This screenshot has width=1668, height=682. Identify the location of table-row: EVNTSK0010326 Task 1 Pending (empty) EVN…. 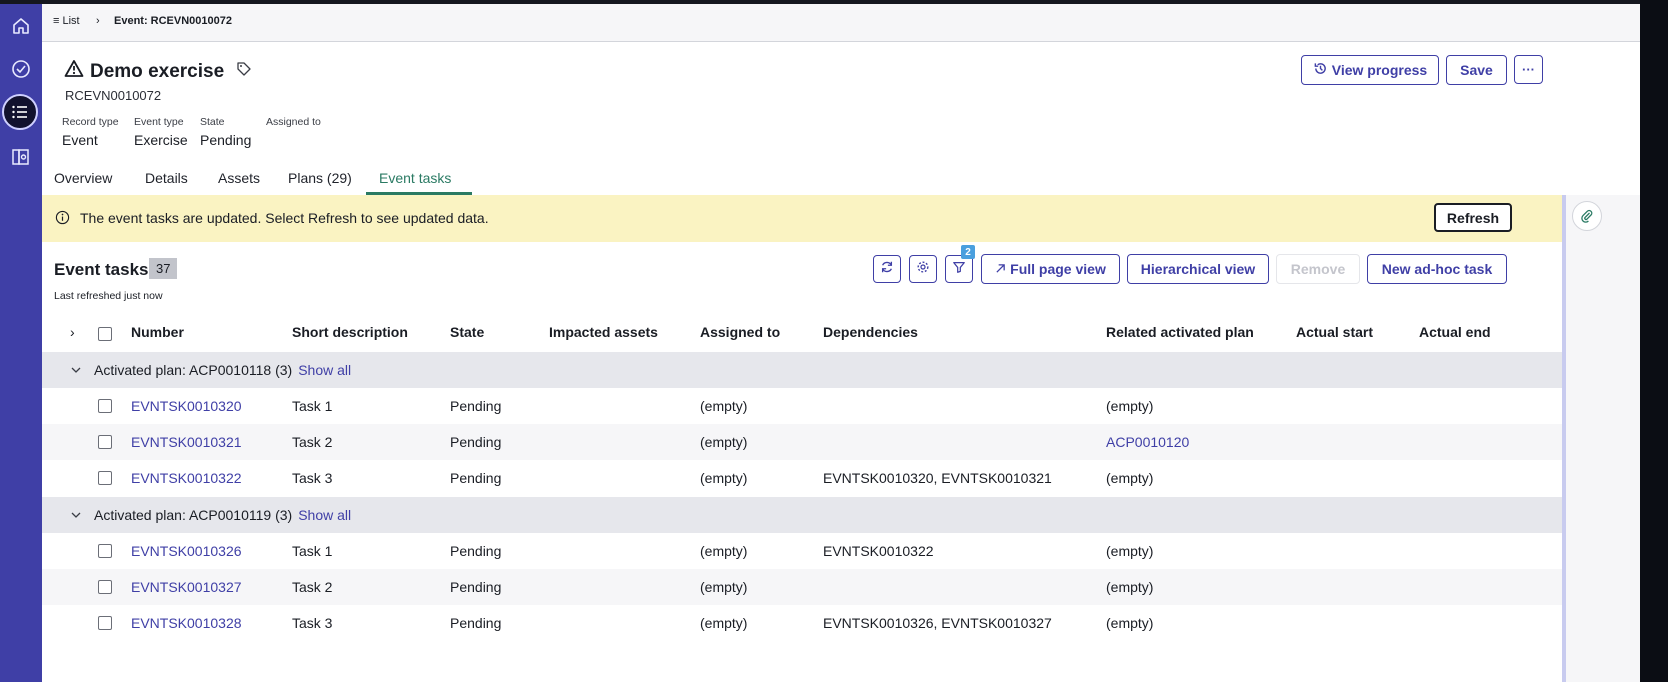
(802, 551).